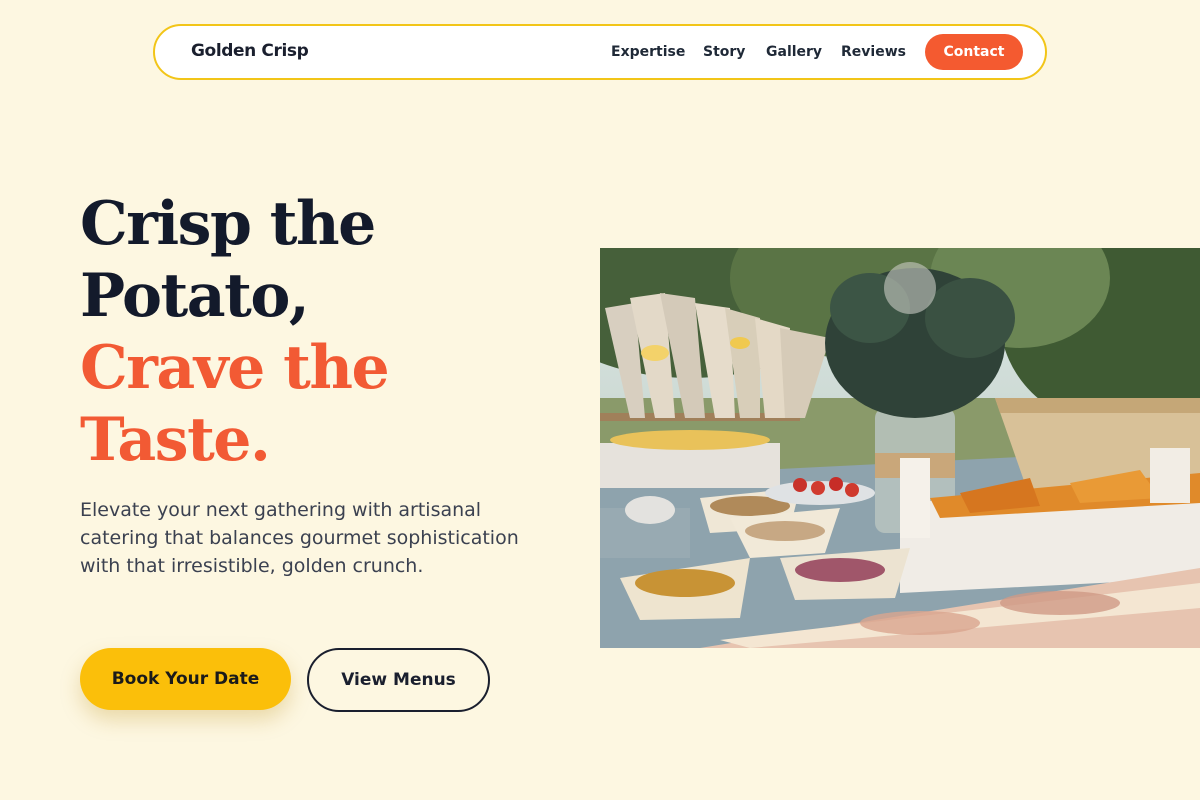 This screenshot has height=800, width=1200. Describe the element at coordinates (873, 52) in the screenshot. I see `nav-link-reviews: Reviews` at that location.